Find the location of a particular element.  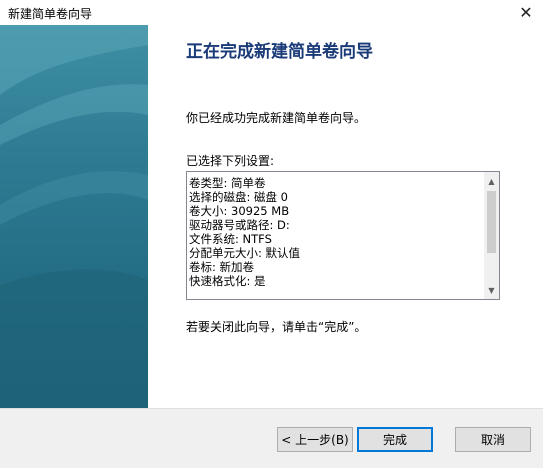

close-hint: 若要关闭此向导，请单击“完成”。 is located at coordinates (276, 327).